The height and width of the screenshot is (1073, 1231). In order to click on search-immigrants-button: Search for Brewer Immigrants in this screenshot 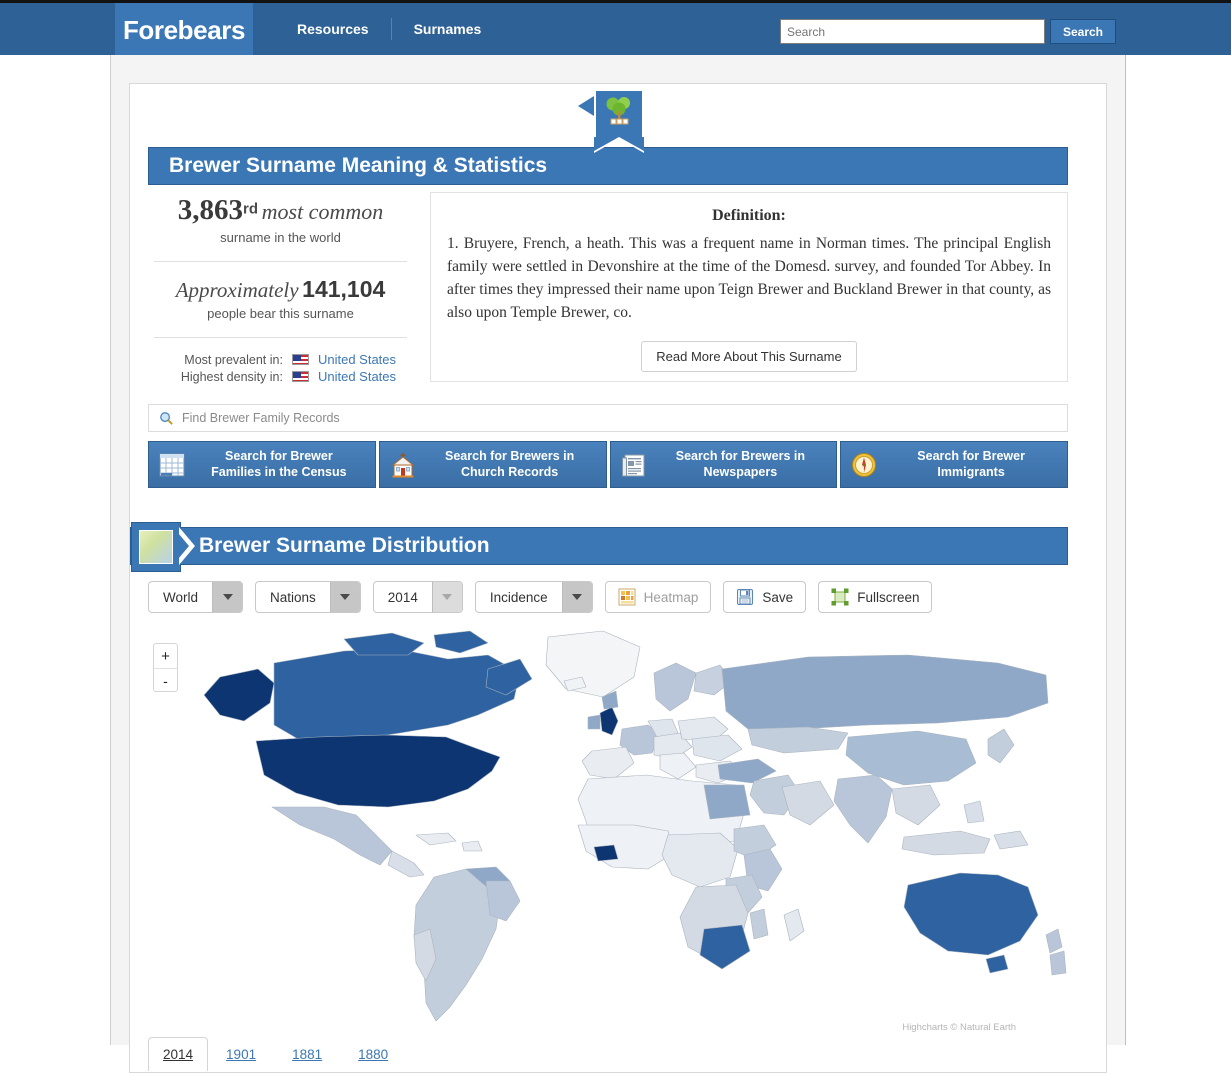, I will do `click(954, 464)`.